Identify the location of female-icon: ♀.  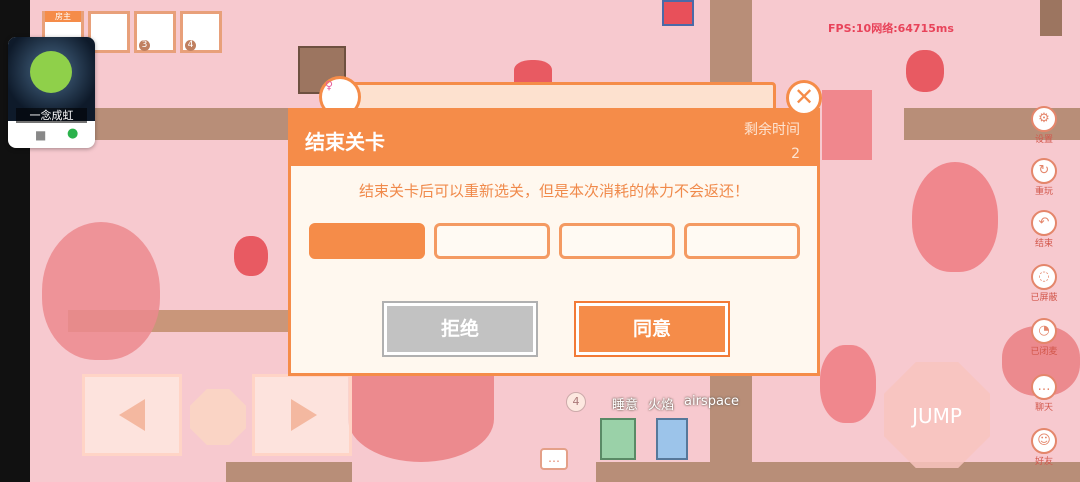
(329, 85).